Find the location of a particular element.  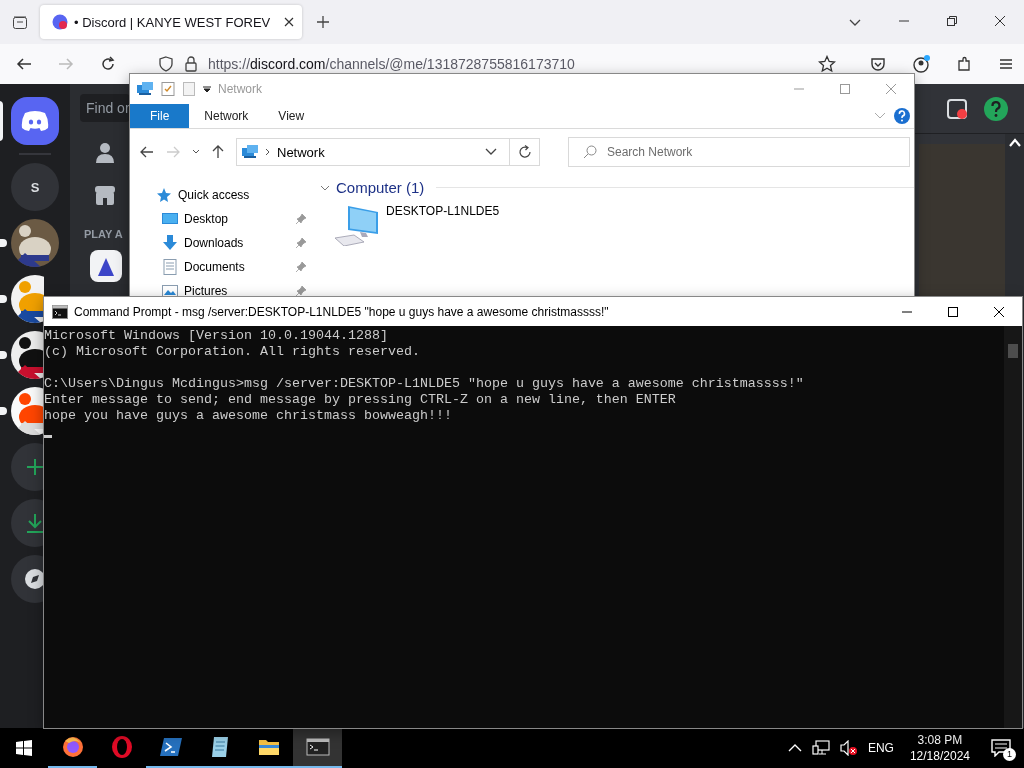

notifications-button: 1 is located at coordinates (1001, 748).